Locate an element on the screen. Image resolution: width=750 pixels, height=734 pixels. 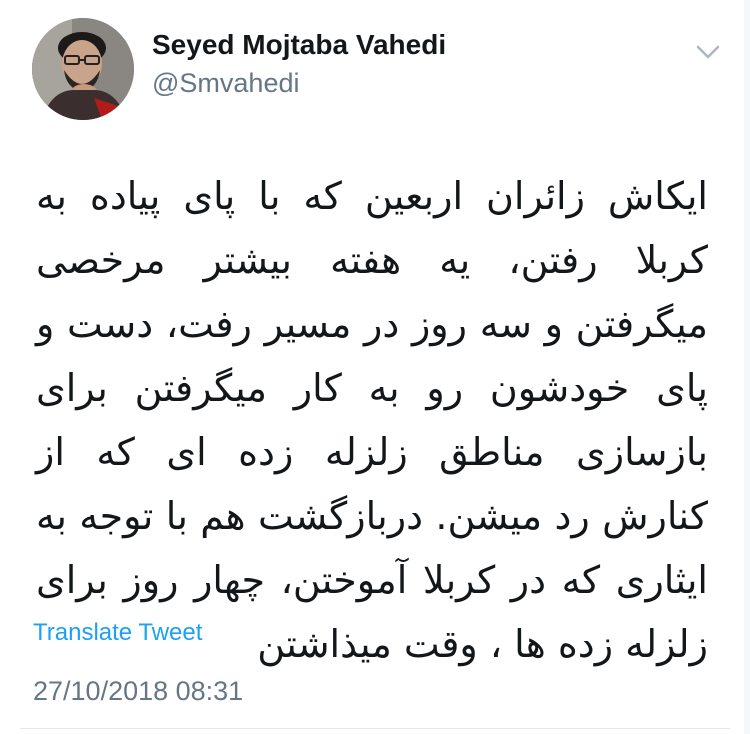
display-name: Seyed Mojtaba Vahedi is located at coordinates (299, 45).